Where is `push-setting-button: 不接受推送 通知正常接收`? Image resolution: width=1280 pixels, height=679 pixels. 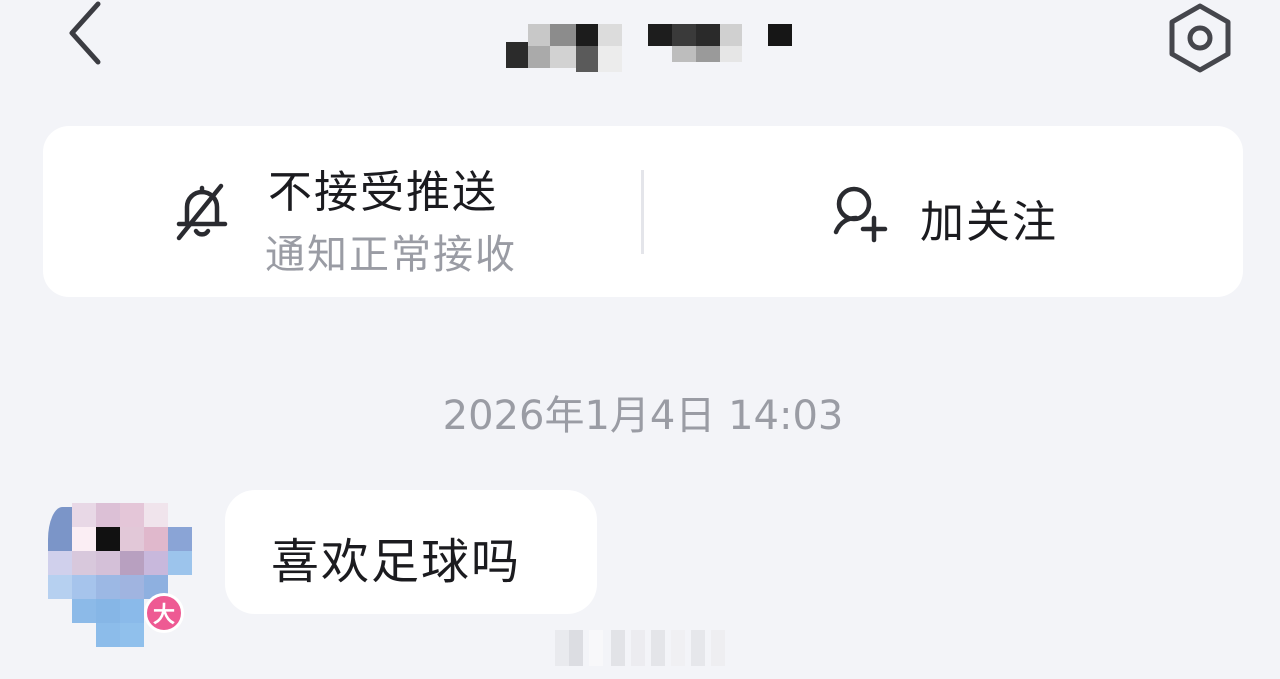 push-setting-button: 不接受推送 通知正常接收 is located at coordinates (343, 211).